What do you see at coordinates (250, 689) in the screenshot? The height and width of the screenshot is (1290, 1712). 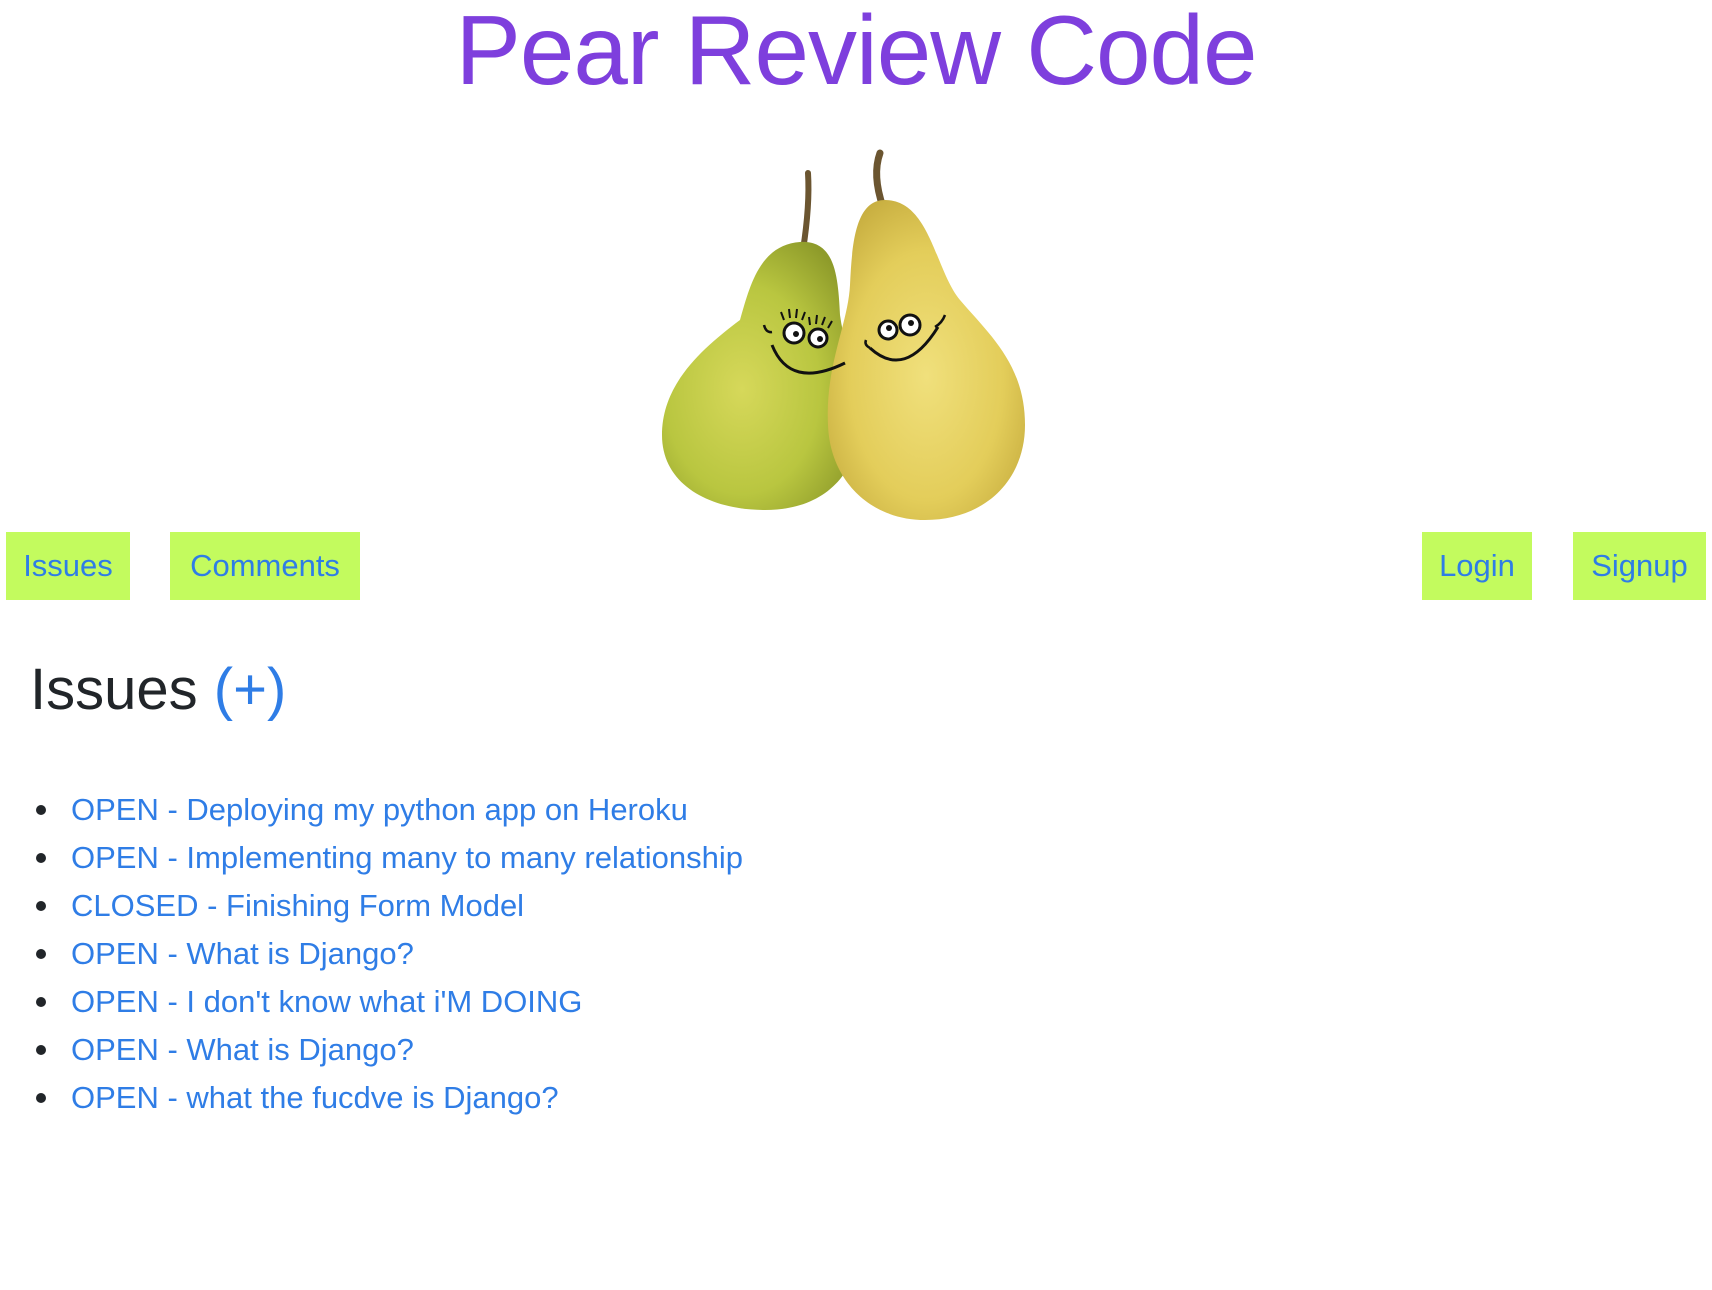 I see `add-issue-link: (+)` at bounding box center [250, 689].